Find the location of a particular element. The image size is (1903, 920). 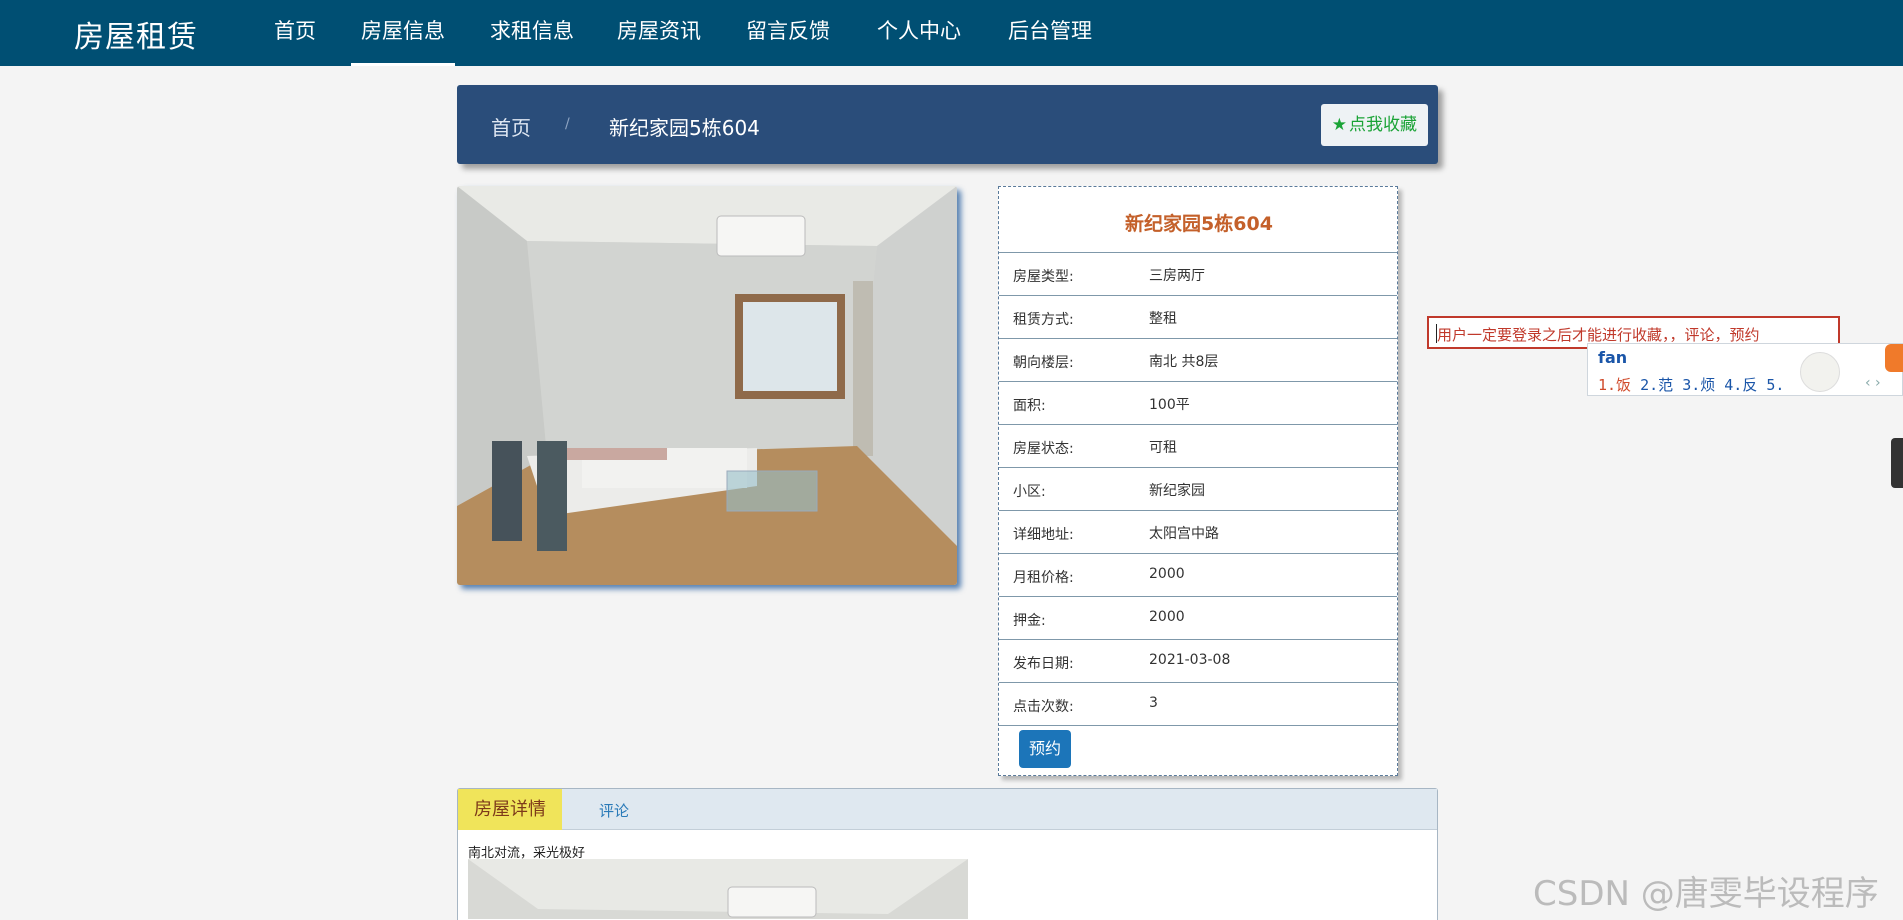

ime-candidates: 1.饭 2.范 3.烦 4.反 5. is located at coordinates (1691, 384).